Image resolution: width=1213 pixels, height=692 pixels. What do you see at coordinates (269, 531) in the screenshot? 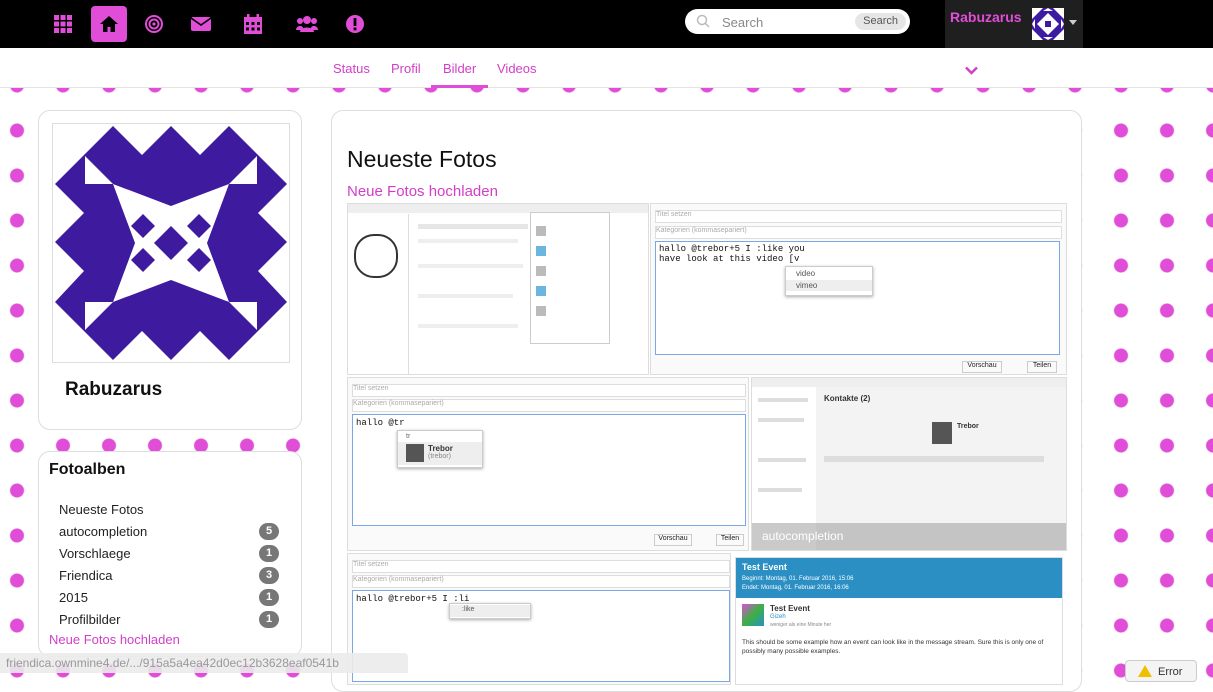
I see `count-badge: 5` at bounding box center [269, 531].